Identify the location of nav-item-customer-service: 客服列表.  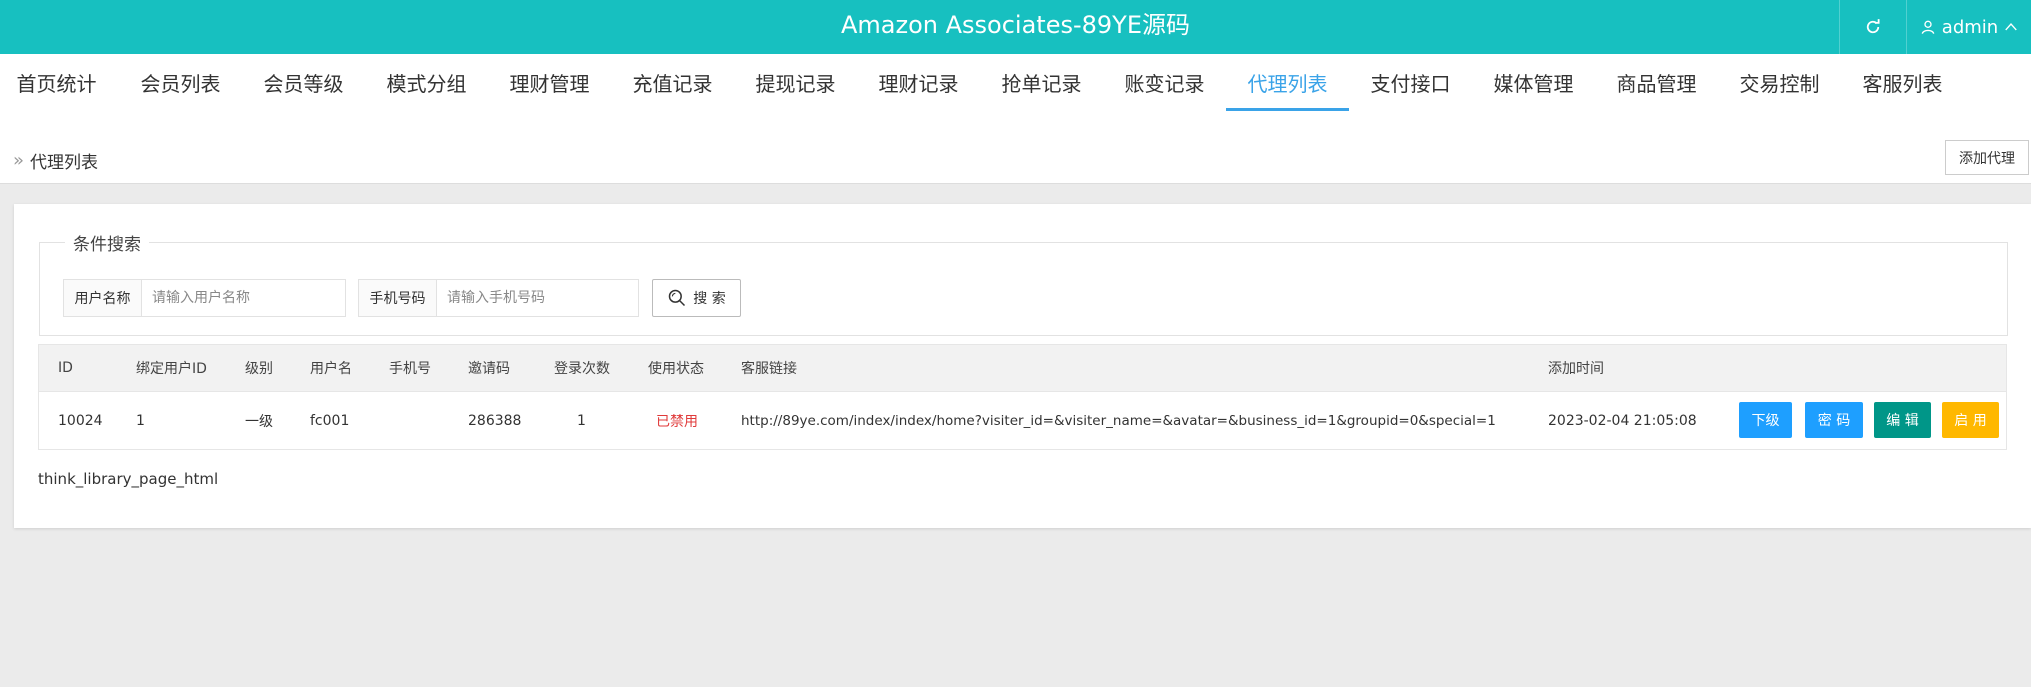
(1902, 84).